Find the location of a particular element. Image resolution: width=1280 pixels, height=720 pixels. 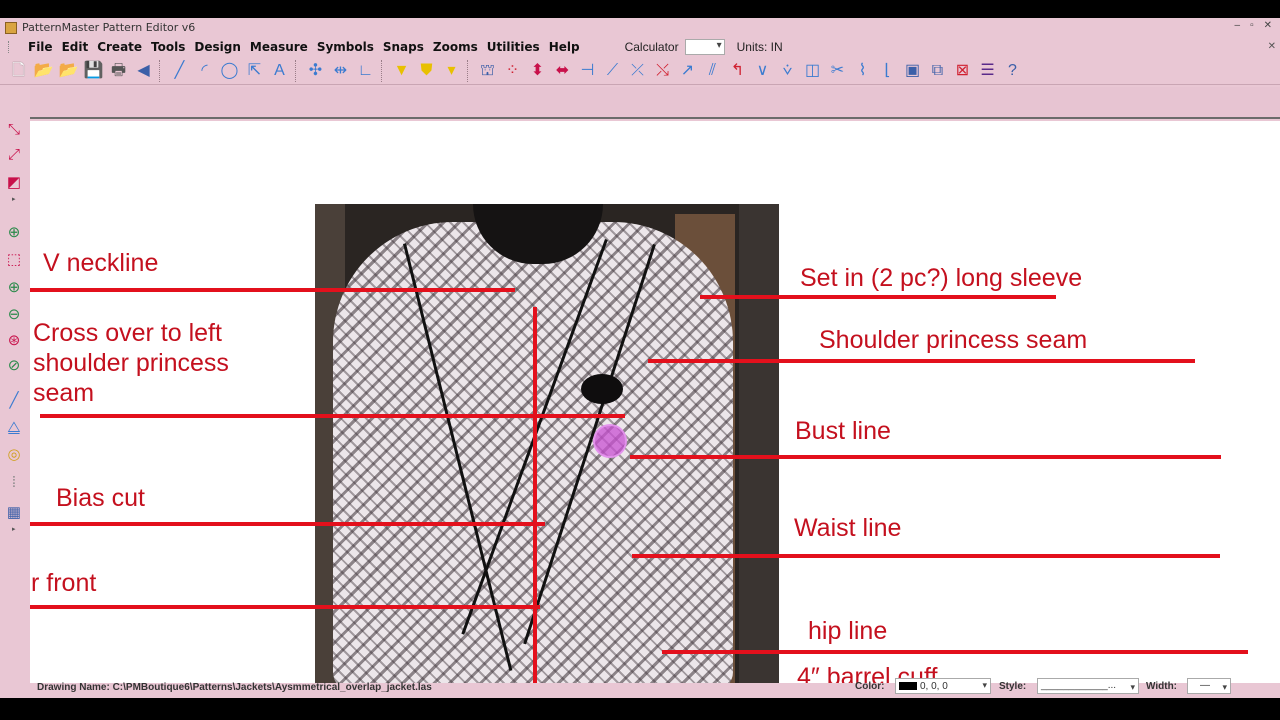

arc-tool-icon: ◜ is located at coordinates (204, 71).